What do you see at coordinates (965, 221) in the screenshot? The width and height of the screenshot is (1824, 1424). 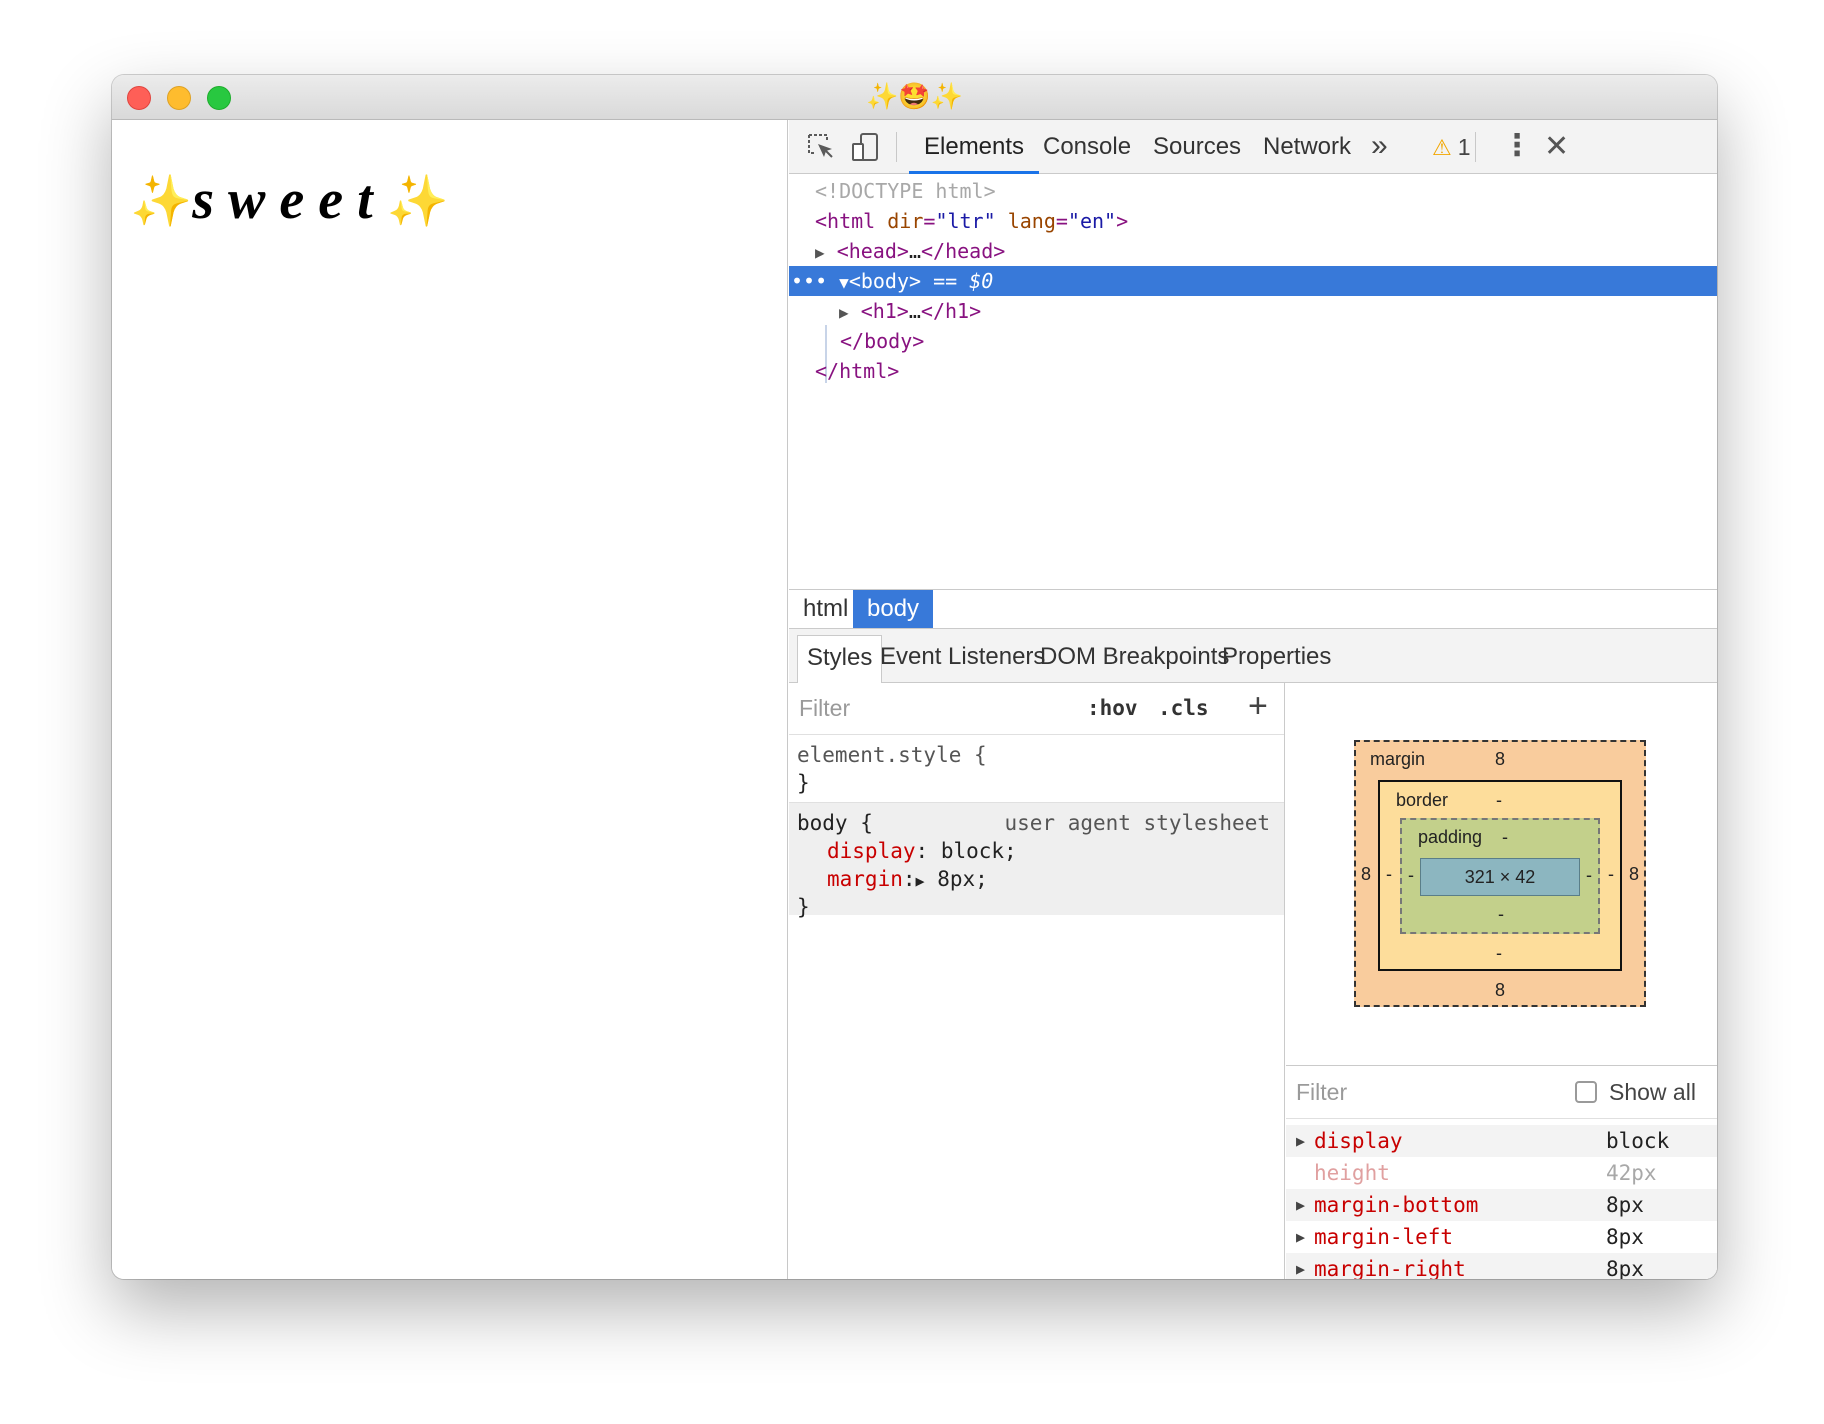 I see `dir-value: "ltr"` at bounding box center [965, 221].